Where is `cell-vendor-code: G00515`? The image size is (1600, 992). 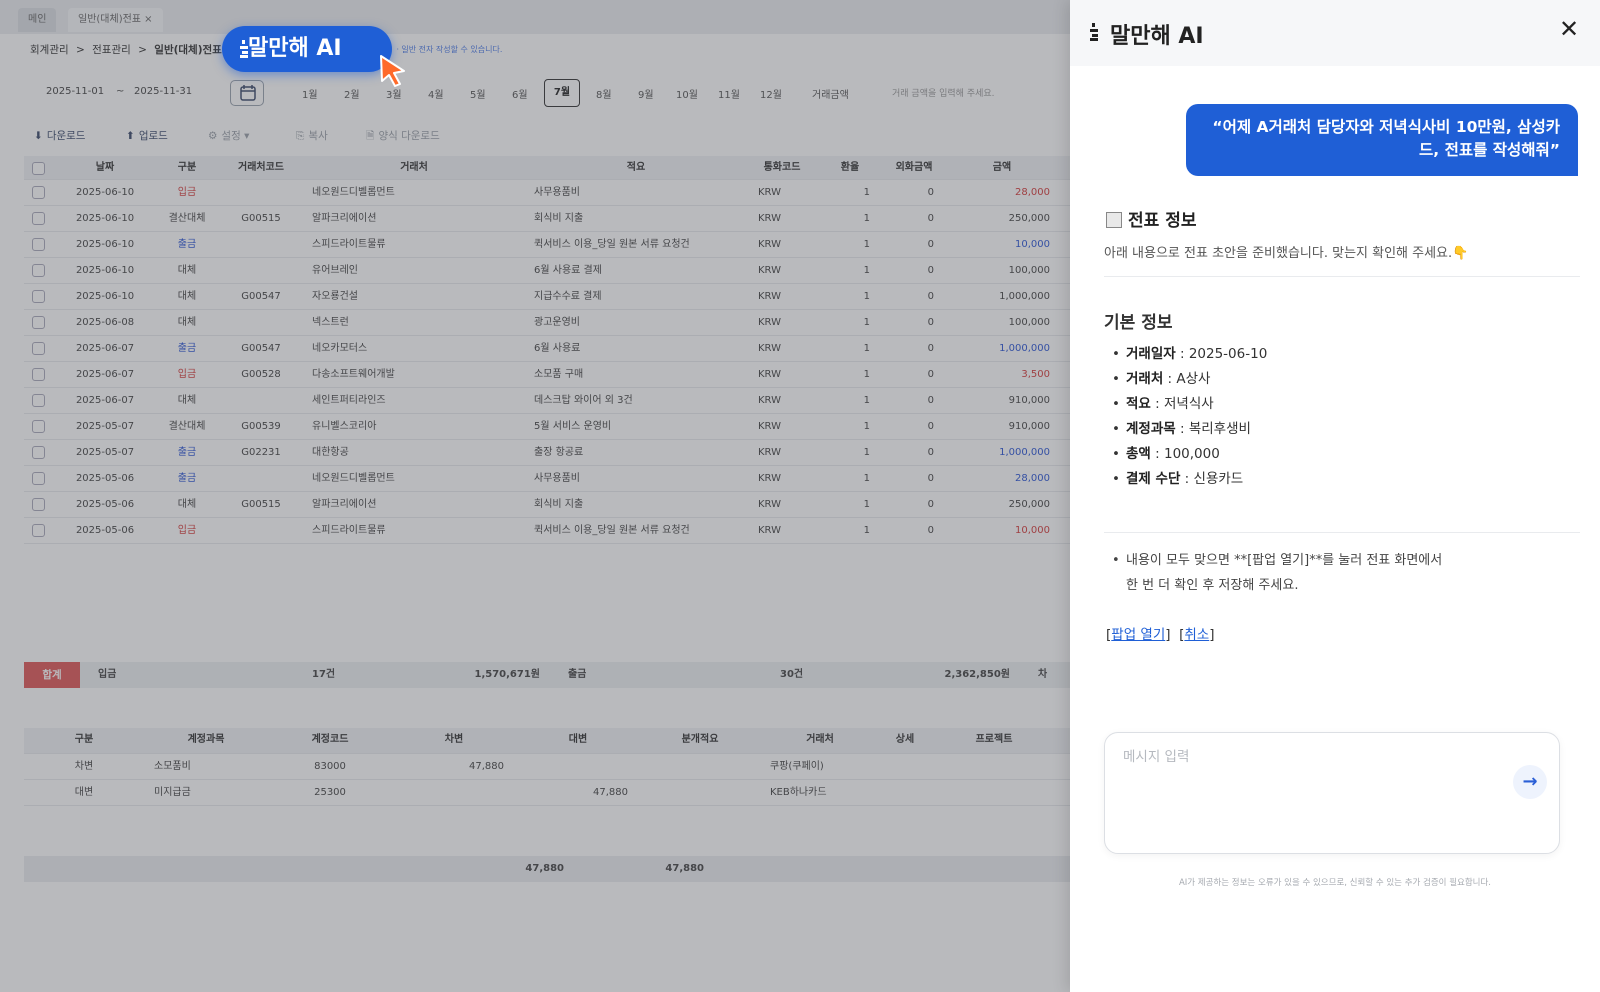
cell-vendor-code: G00515 is located at coordinates (261, 504).